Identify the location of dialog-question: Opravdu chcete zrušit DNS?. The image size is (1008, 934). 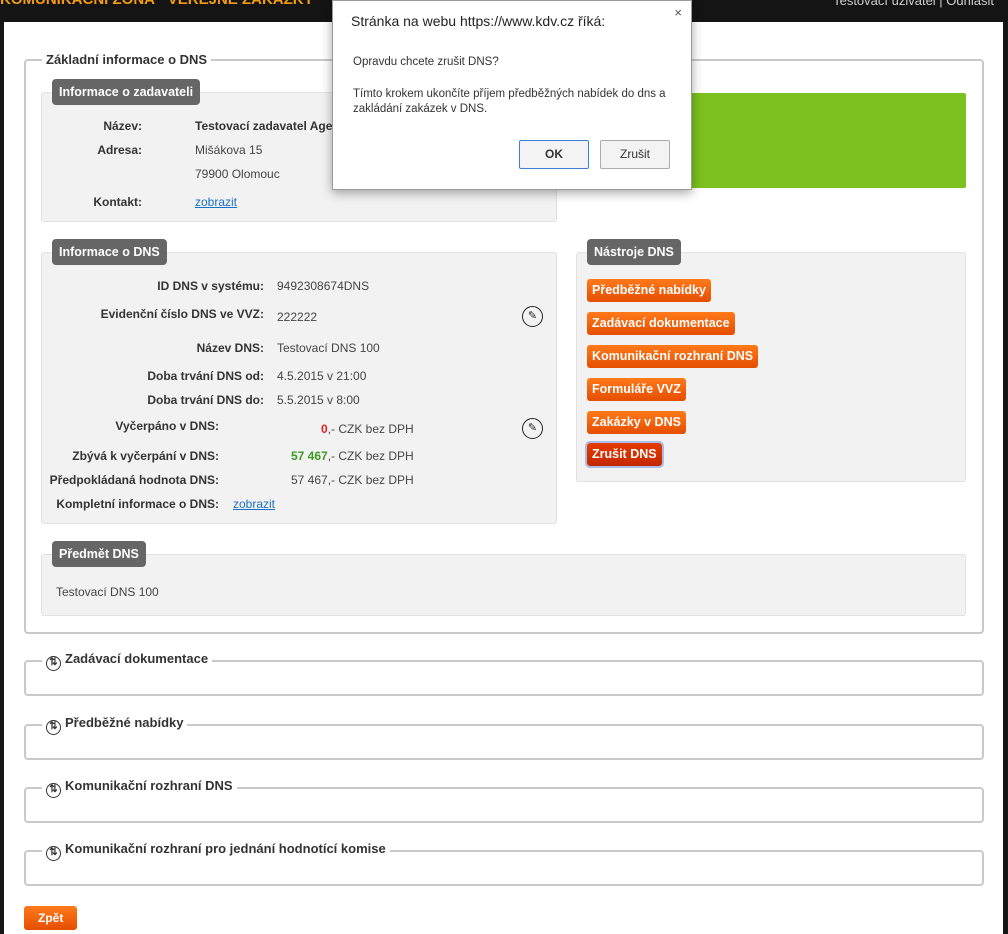
(426, 62).